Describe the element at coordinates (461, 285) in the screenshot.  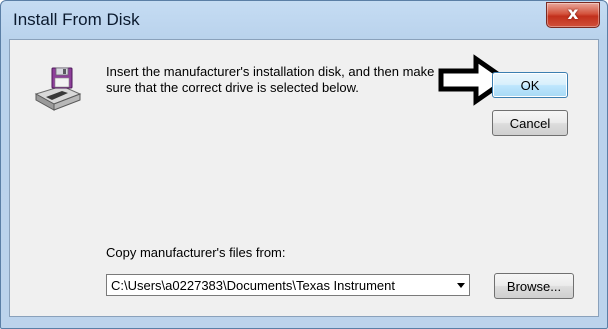
I see `dropdown-arrow-icon` at that location.